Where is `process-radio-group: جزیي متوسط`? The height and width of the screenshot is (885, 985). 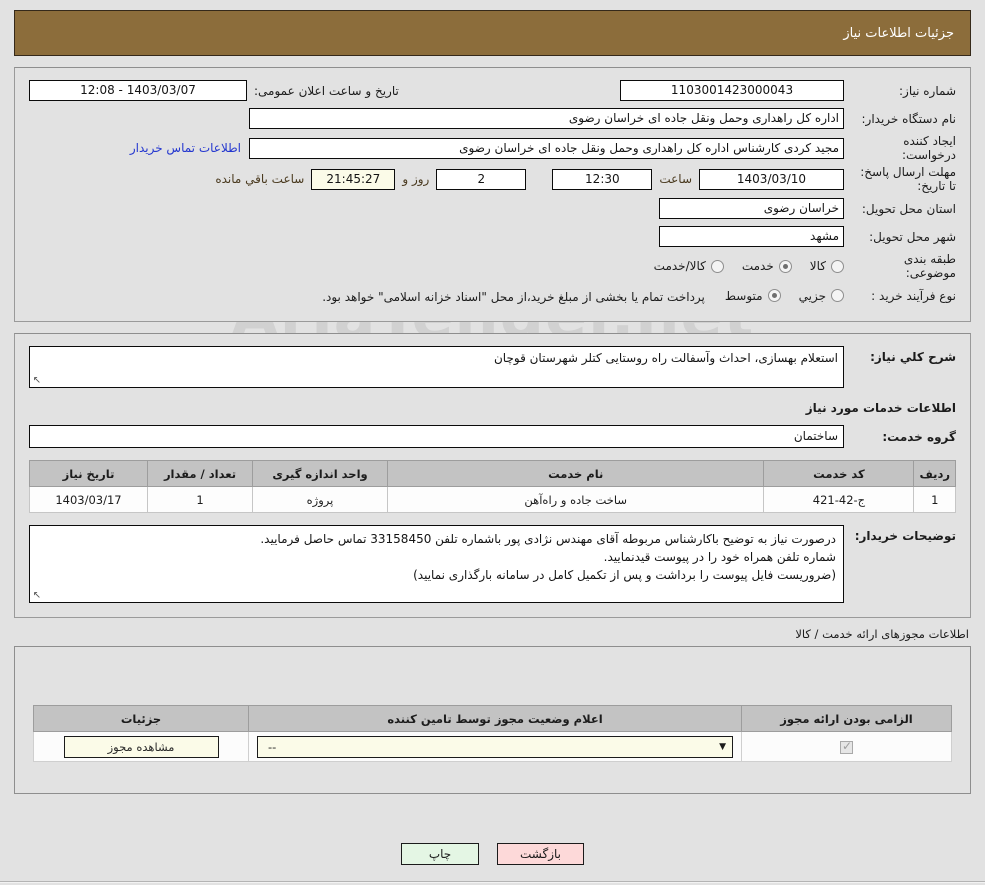 process-radio-group: جزیي متوسط is located at coordinates (777, 296).